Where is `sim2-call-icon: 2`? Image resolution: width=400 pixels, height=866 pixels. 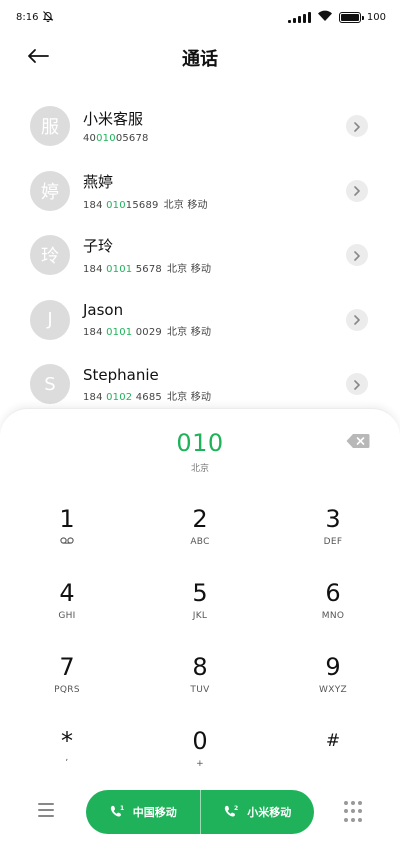
sim2-call-icon: 2 is located at coordinates (231, 812).